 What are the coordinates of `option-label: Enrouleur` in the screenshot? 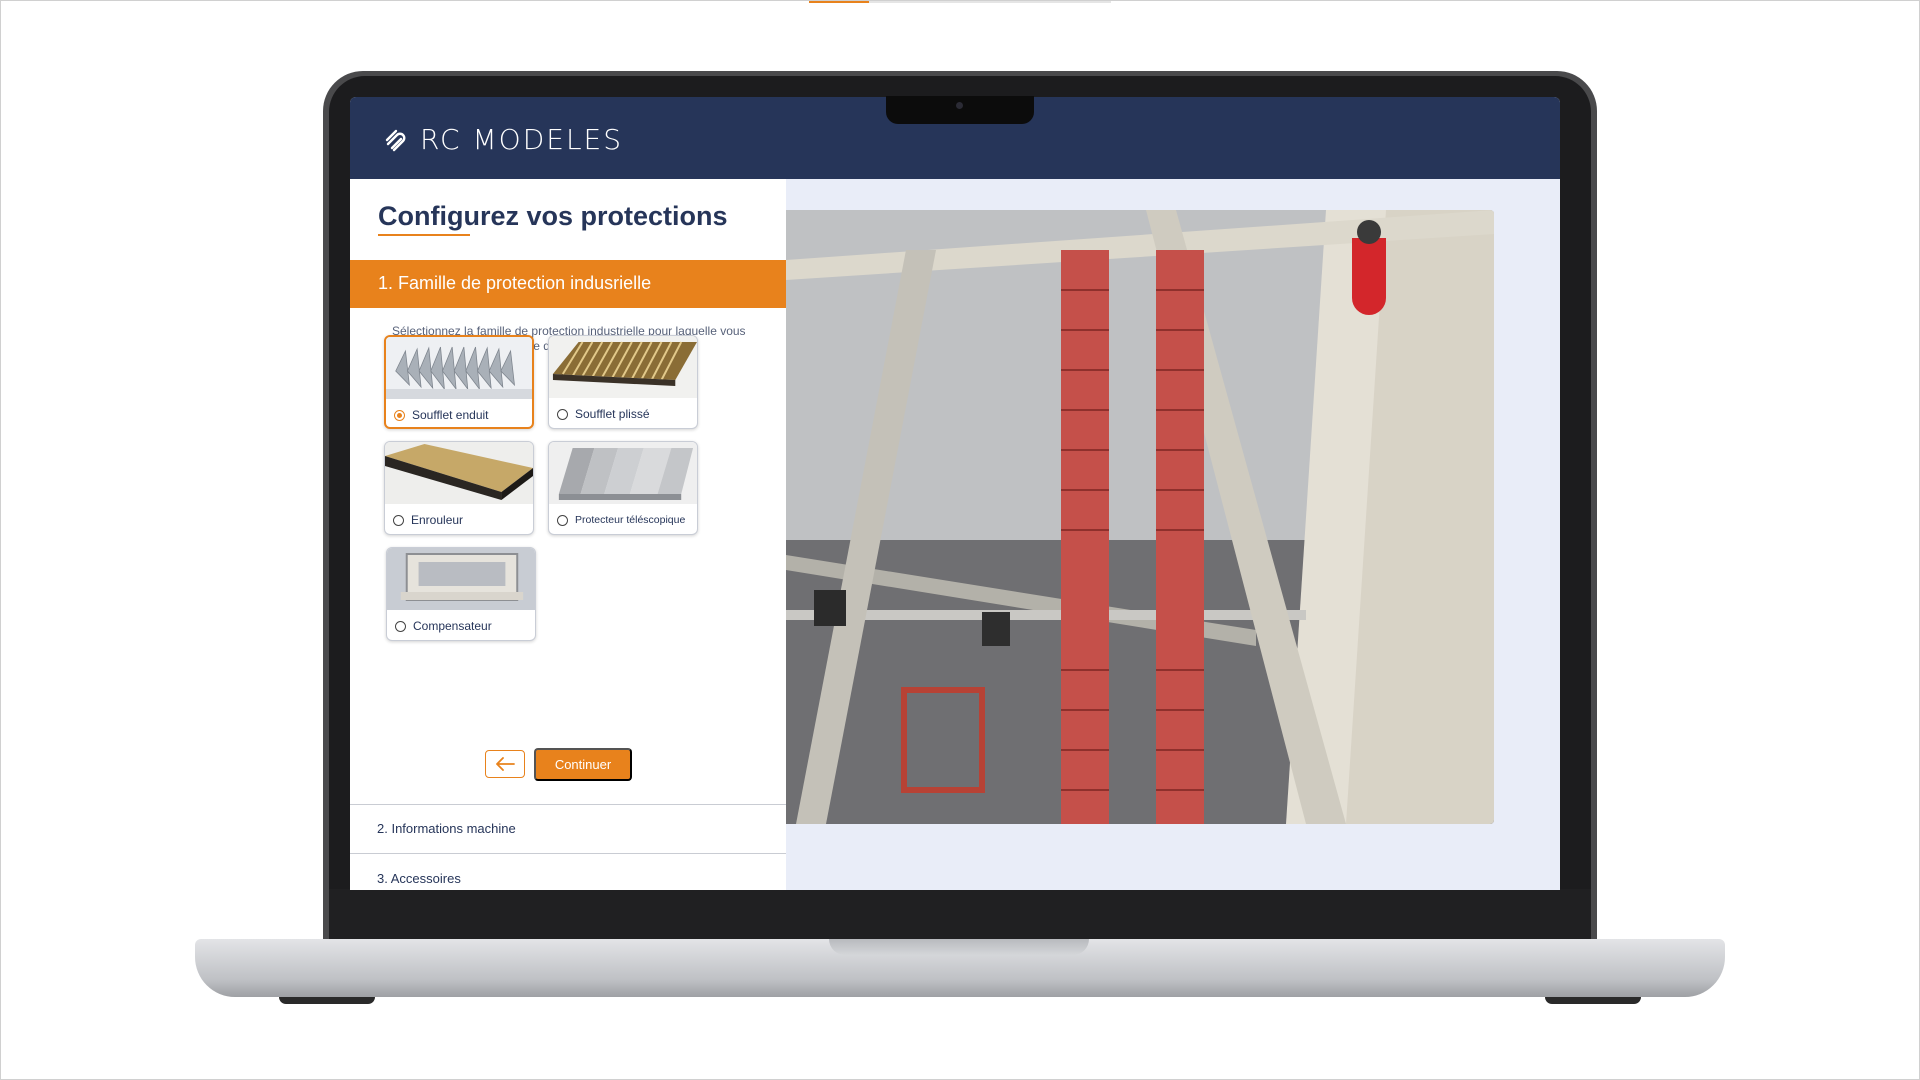 It's located at (437, 520).